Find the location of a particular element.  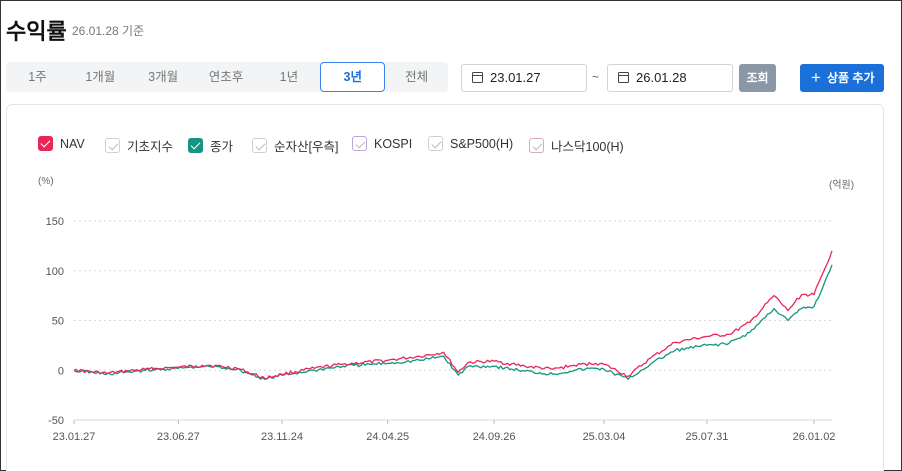

x-tick-label: 23.11.24 is located at coordinates (282, 437).